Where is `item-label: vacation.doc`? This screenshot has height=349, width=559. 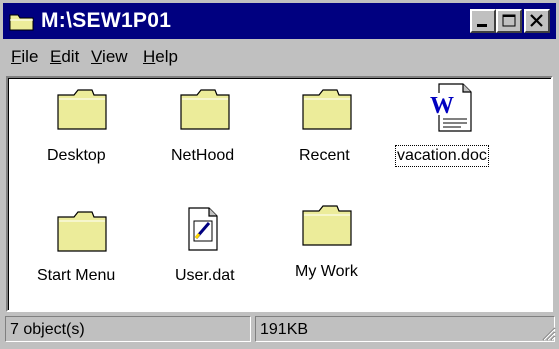 item-label: vacation.doc is located at coordinates (442, 156).